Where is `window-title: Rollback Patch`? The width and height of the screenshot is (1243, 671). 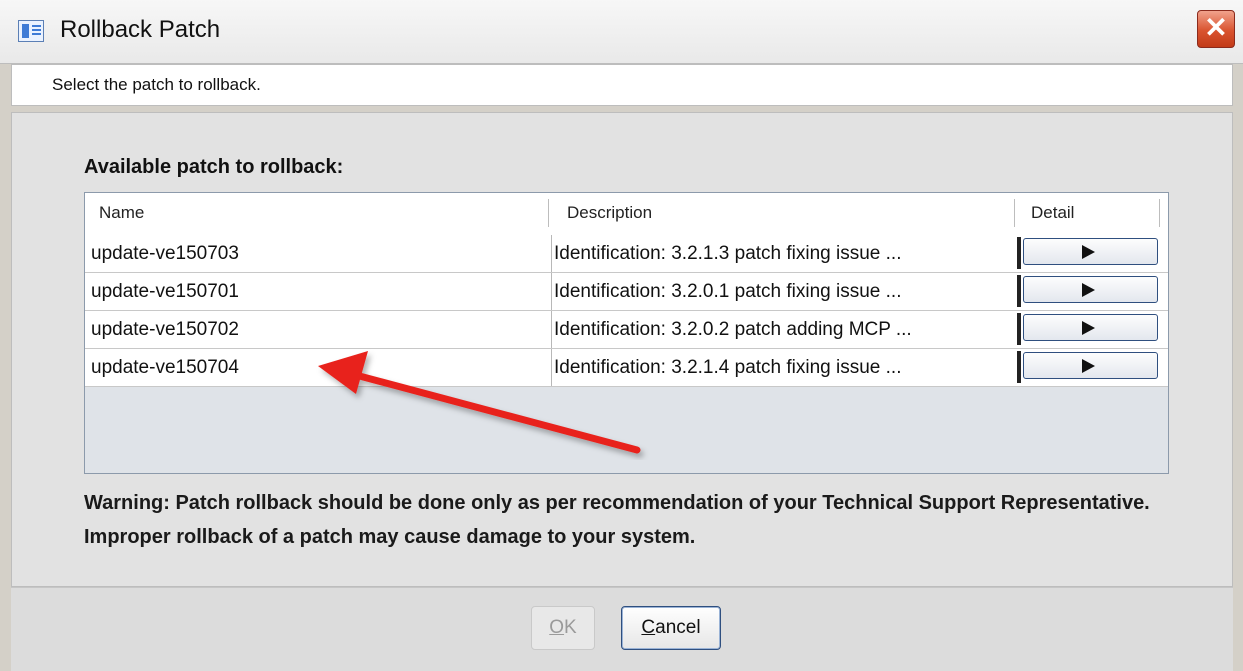 window-title: Rollback Patch is located at coordinates (140, 29).